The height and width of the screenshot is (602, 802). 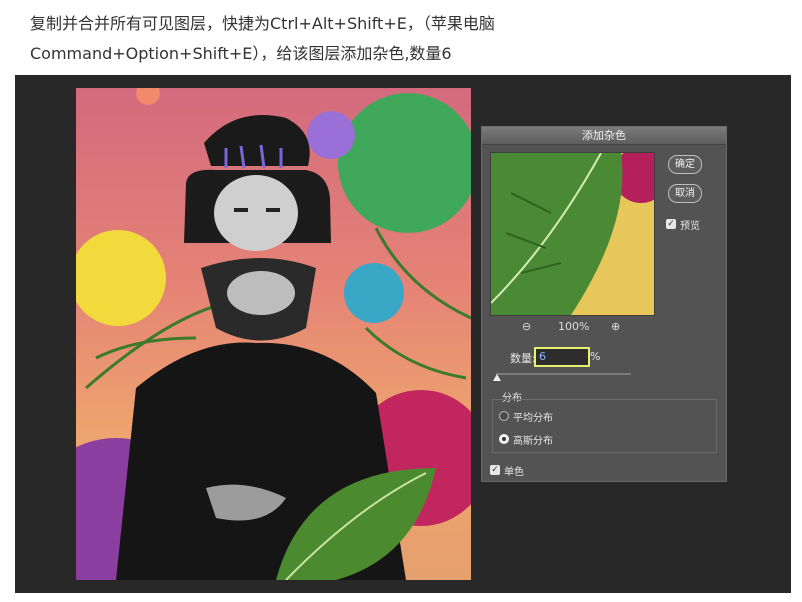 What do you see at coordinates (671, 224) in the screenshot?
I see `preview-checkbox: ✓` at bounding box center [671, 224].